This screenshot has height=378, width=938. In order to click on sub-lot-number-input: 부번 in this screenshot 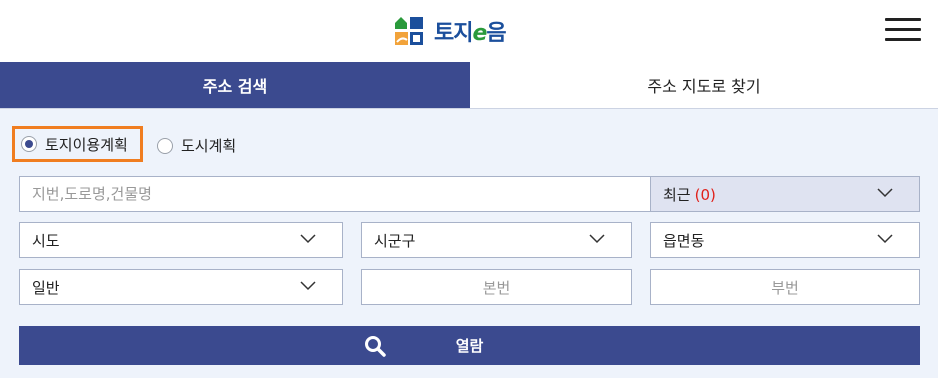, I will do `click(785, 287)`.